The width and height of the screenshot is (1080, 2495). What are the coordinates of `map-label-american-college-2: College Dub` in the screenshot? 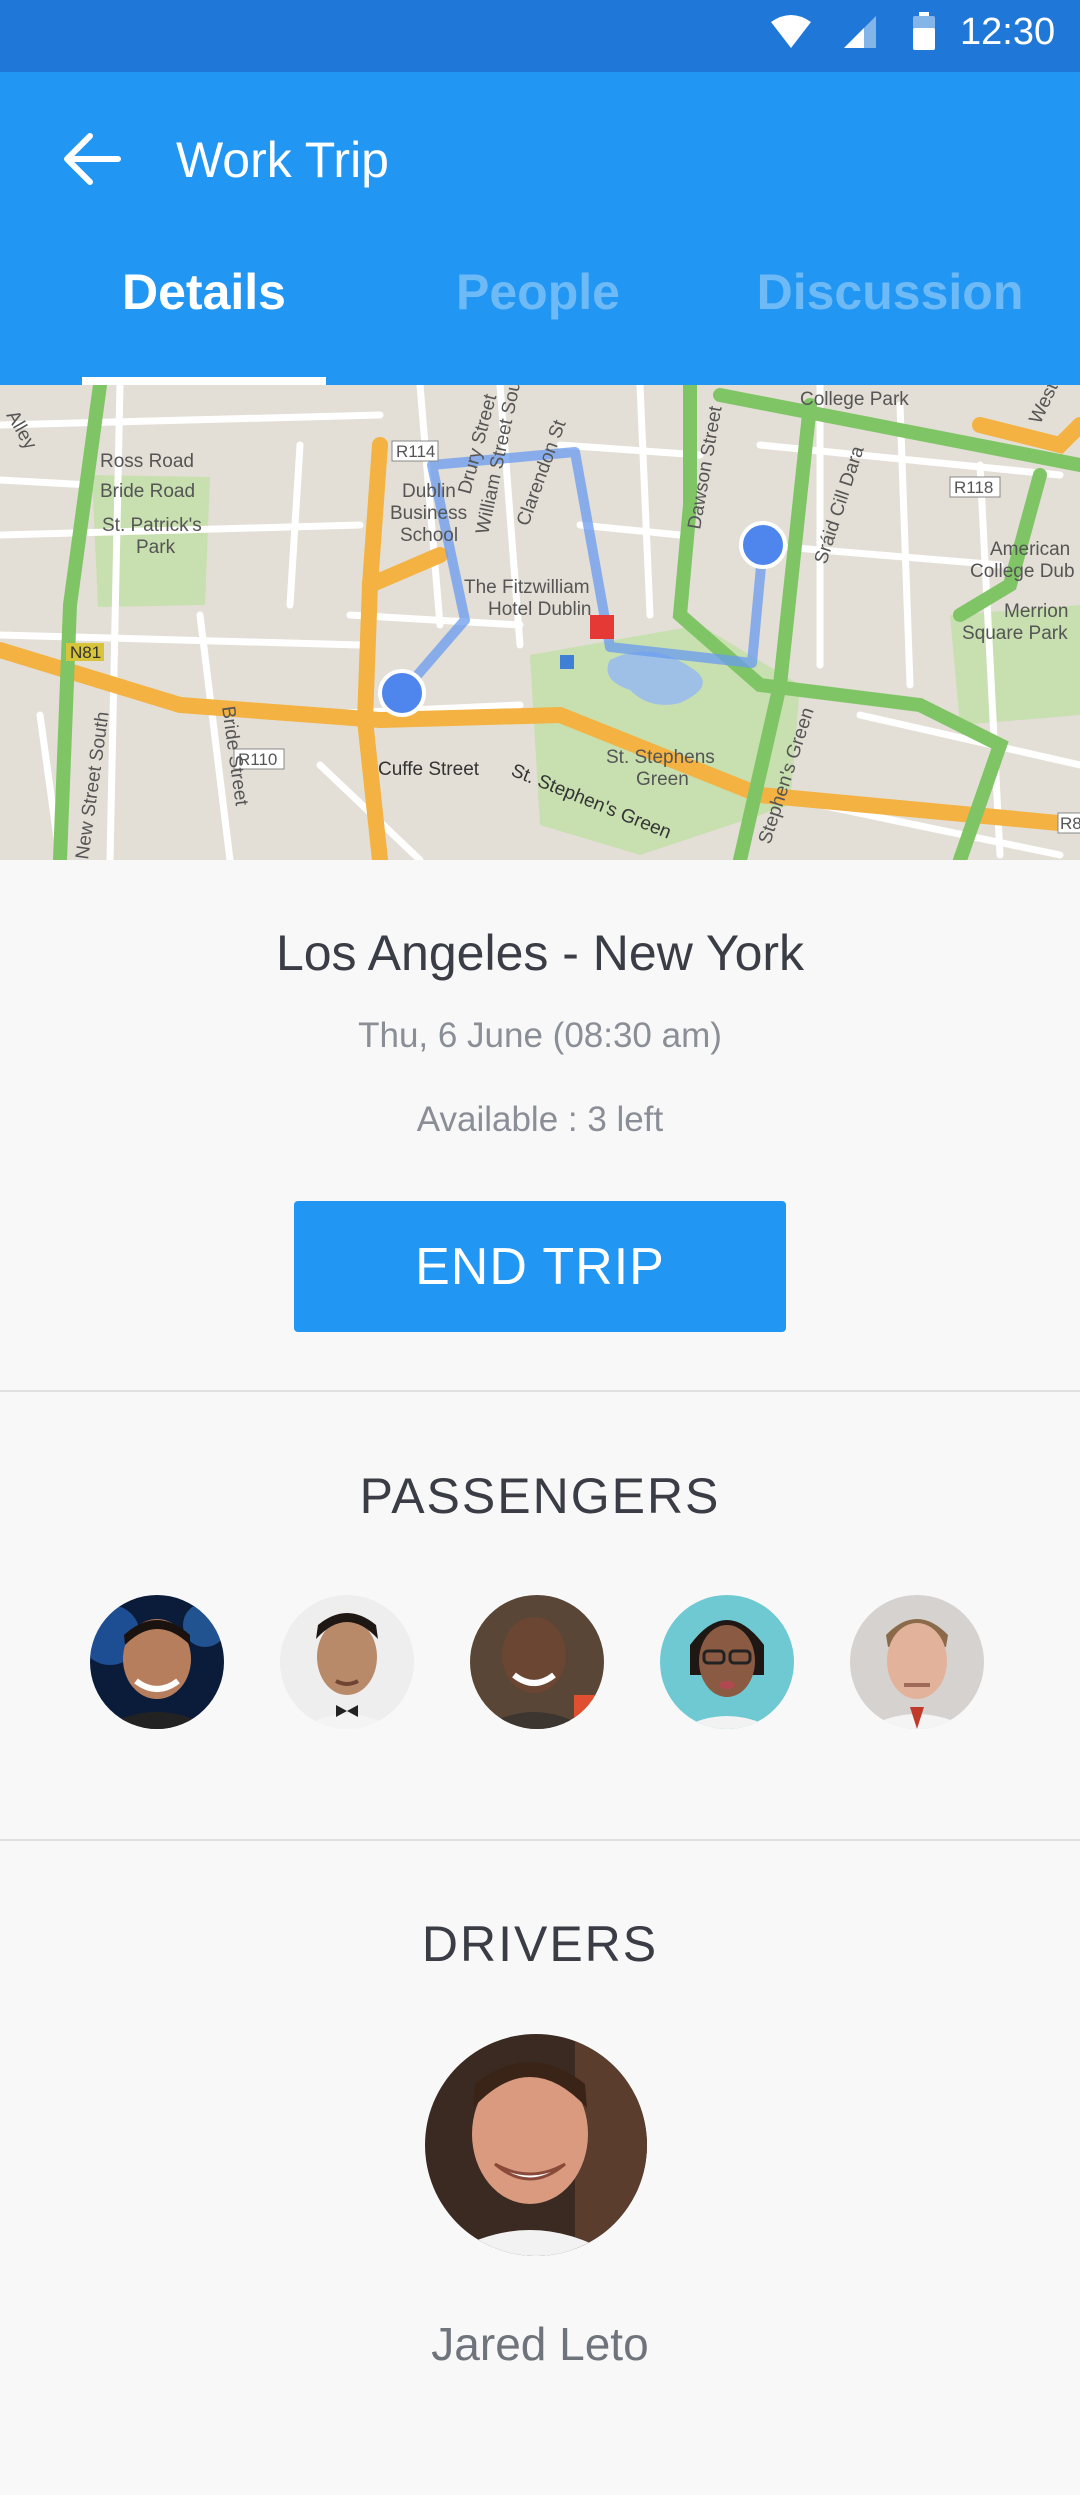 It's located at (1022, 571).